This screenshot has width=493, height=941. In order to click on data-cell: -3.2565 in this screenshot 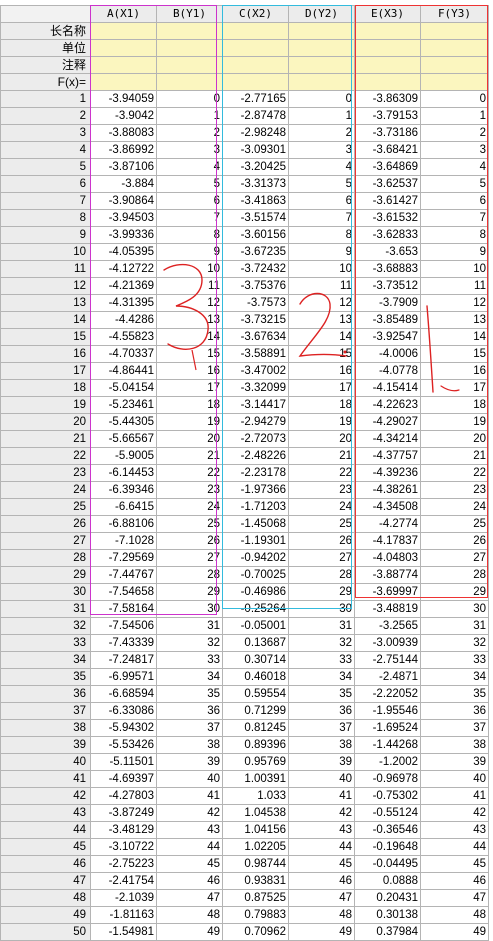, I will do `click(387, 626)`.